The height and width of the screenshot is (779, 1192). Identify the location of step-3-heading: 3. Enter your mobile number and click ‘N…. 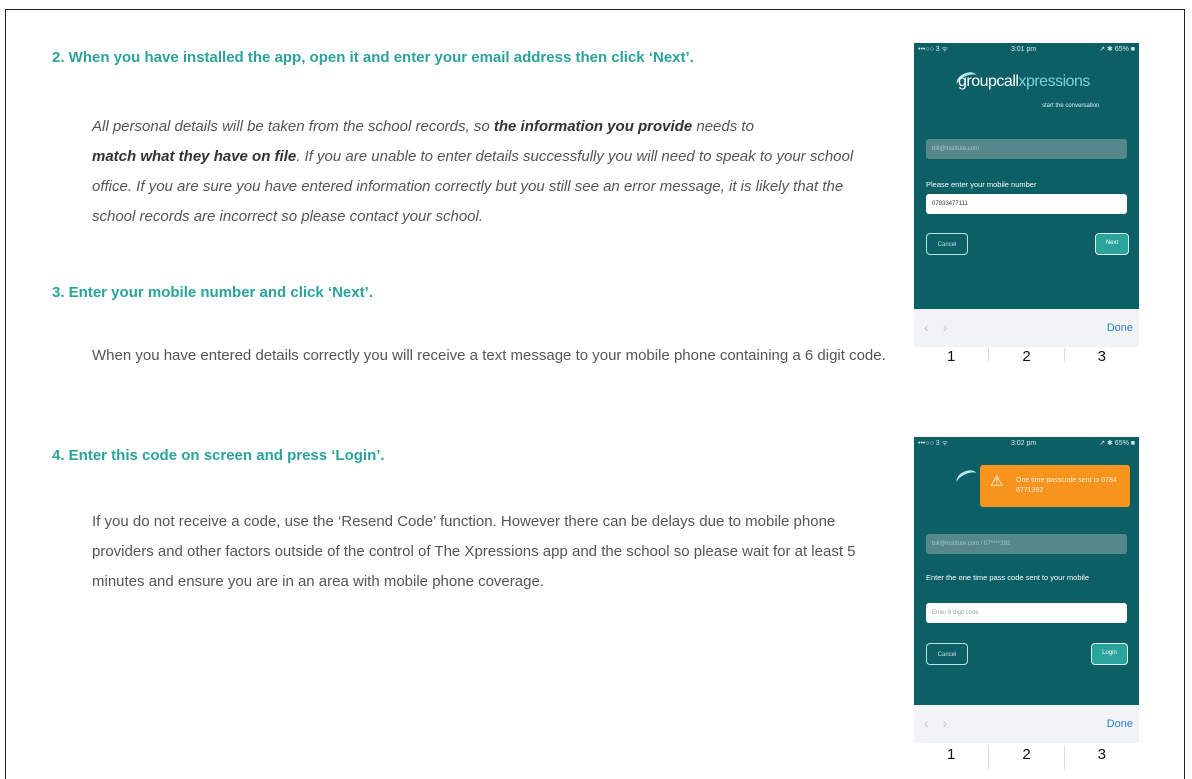
(212, 292).